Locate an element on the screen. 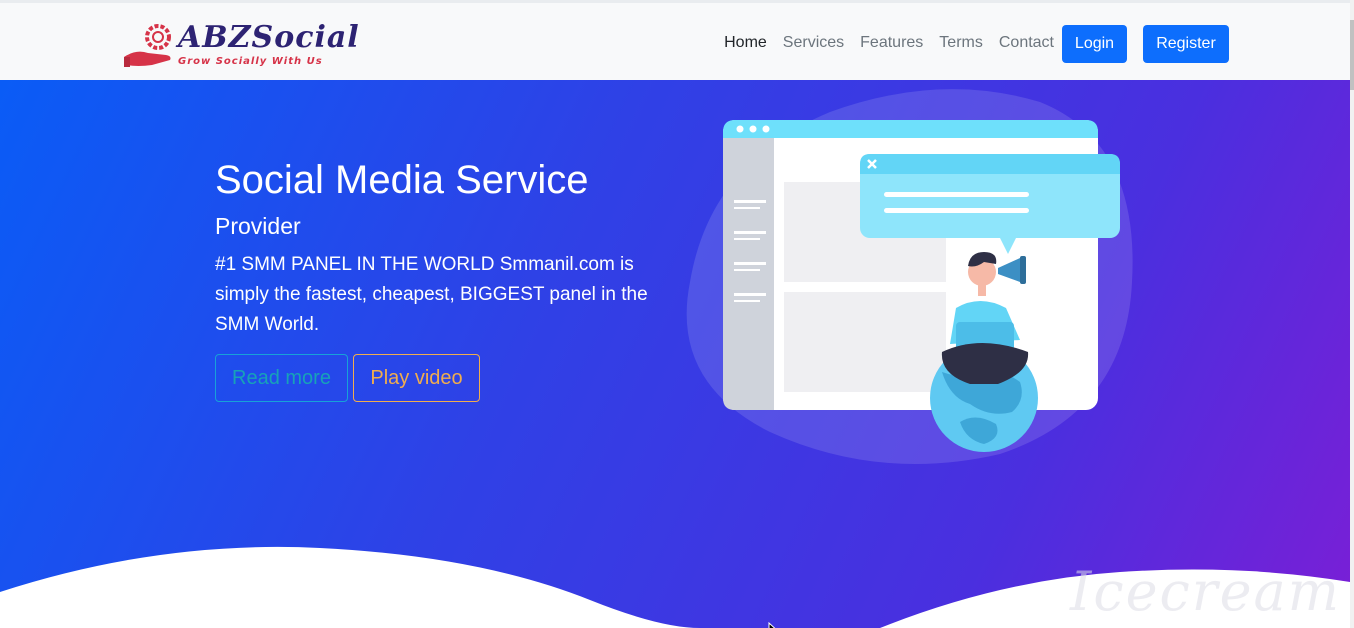  hero-subtitle: Provider is located at coordinates (258, 226).